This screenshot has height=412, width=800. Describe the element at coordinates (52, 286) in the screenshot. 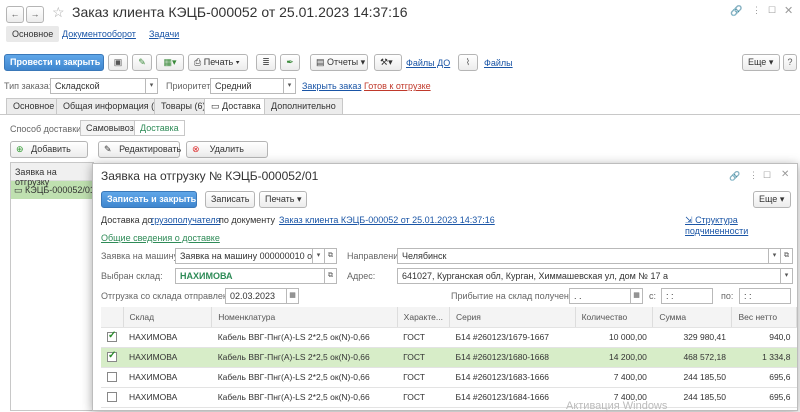

I see `shipment-list: Заявка на отгрузку ▭ КЭЦБ-000052/01` at that location.